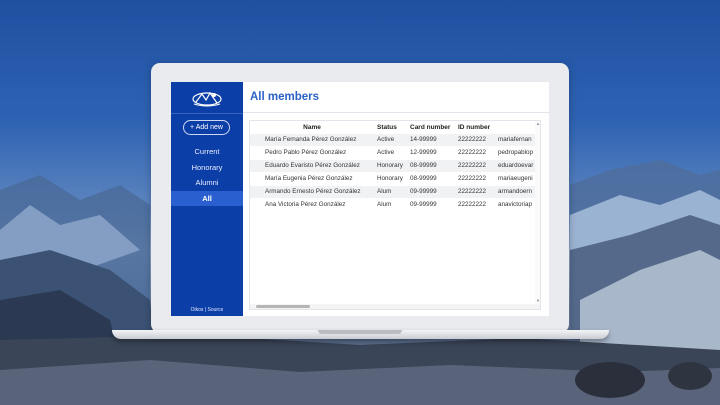 Image resolution: width=720 pixels, height=405 pixels. Describe the element at coordinates (206, 127) in the screenshot. I see `add-new-button: + Add new` at that location.